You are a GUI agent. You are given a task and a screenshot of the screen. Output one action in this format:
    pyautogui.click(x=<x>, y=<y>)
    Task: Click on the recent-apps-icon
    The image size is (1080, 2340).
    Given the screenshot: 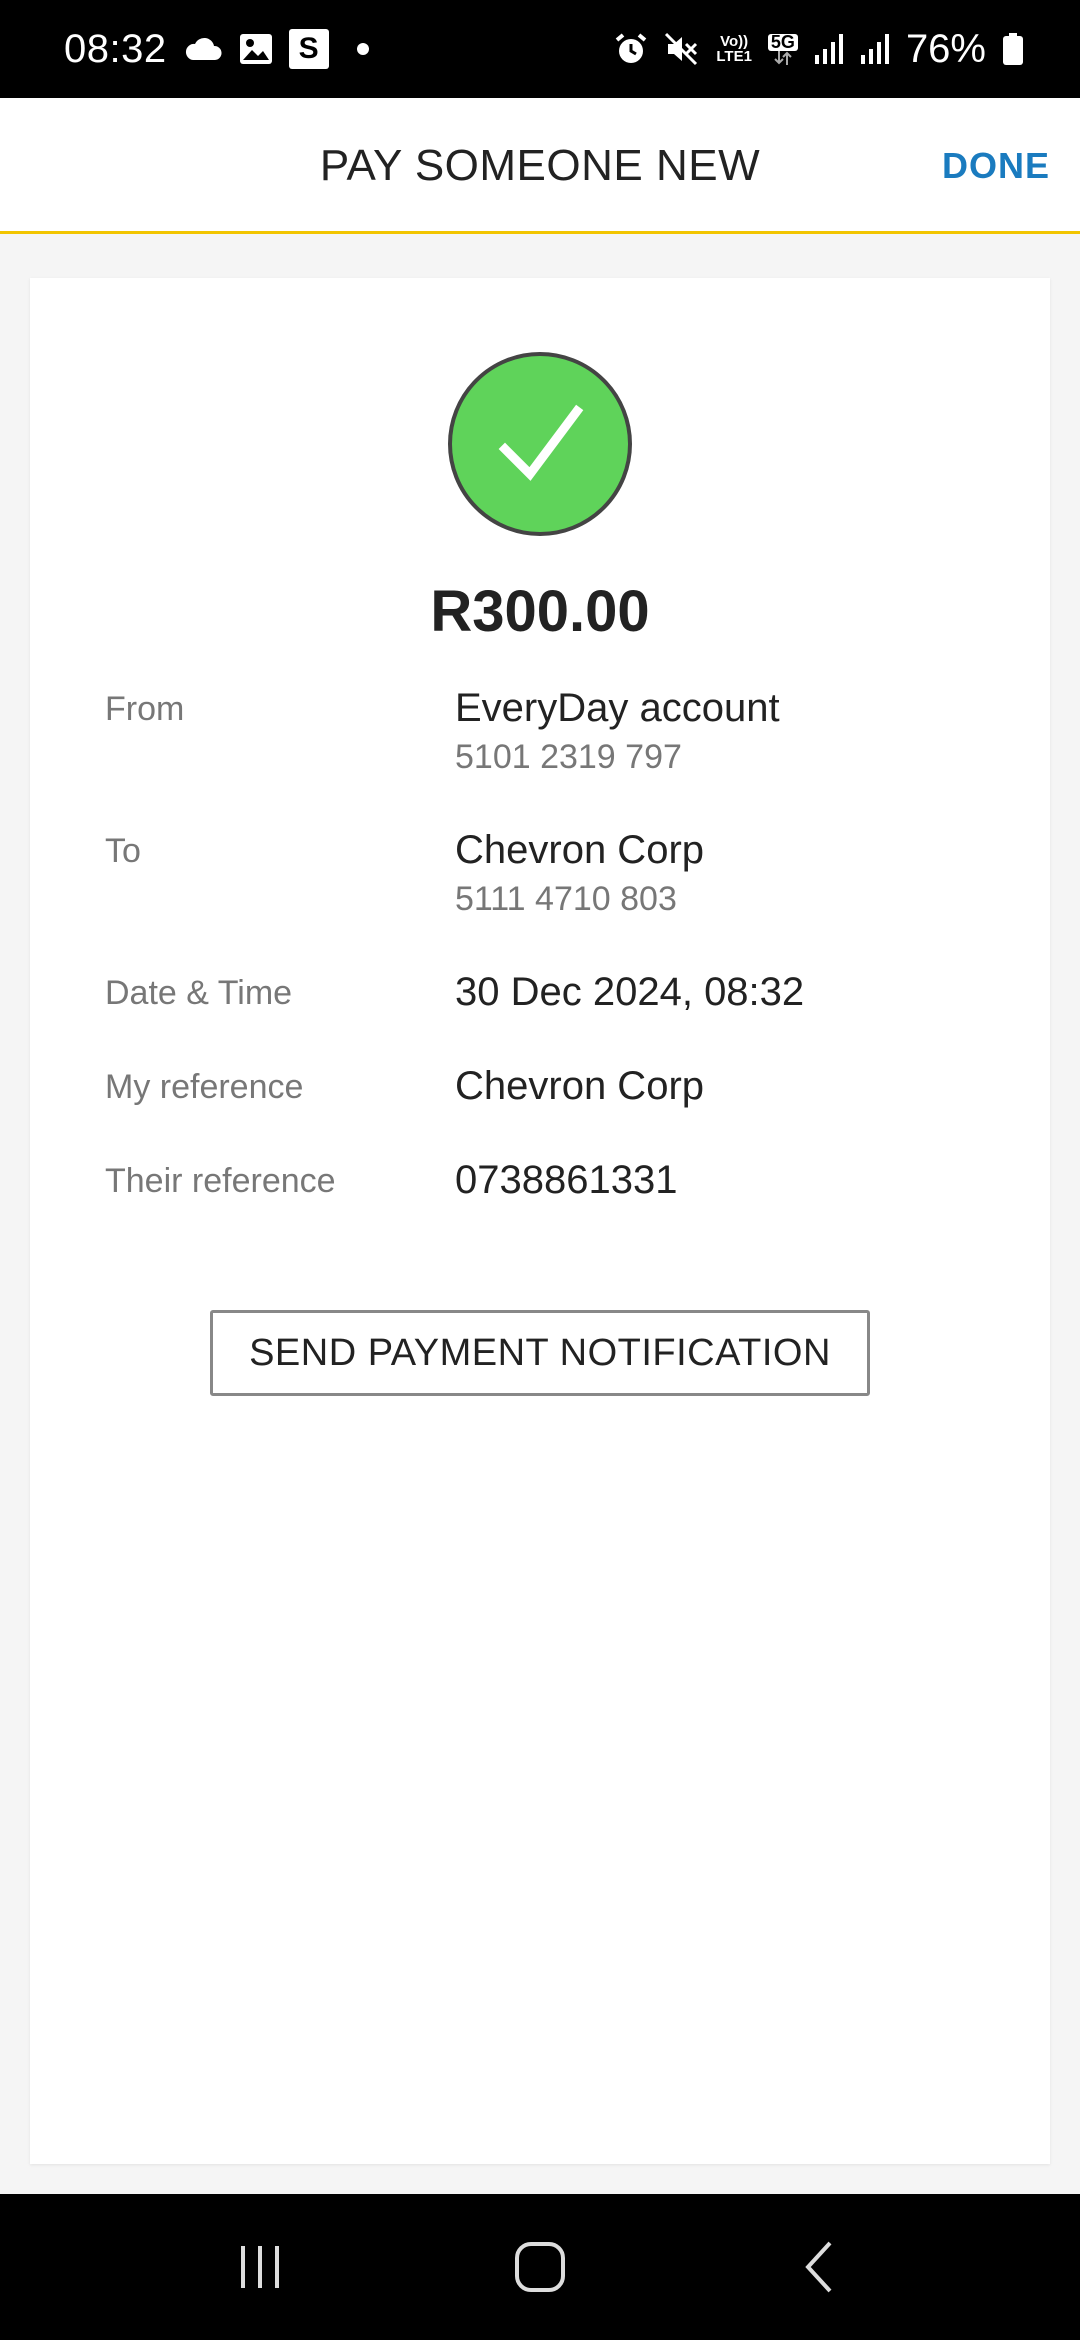 What is the action you would take?
    pyautogui.click(x=260, y=2267)
    